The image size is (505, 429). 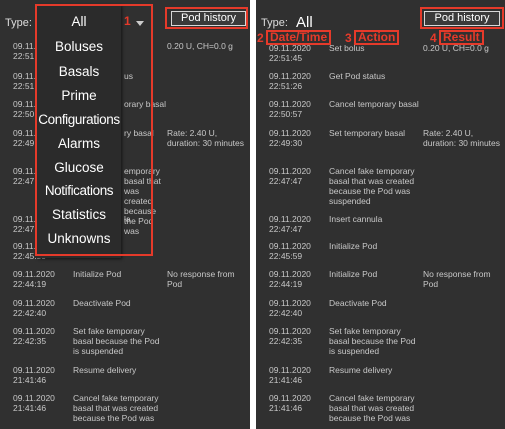 I want to click on row-action: Cancel temporary basal, so click(x=374, y=104).